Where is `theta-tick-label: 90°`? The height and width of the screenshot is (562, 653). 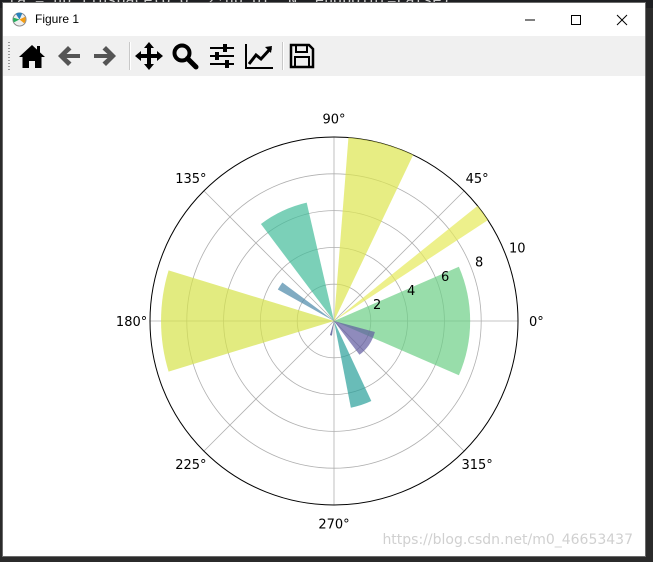
theta-tick-label: 90° is located at coordinates (333, 120).